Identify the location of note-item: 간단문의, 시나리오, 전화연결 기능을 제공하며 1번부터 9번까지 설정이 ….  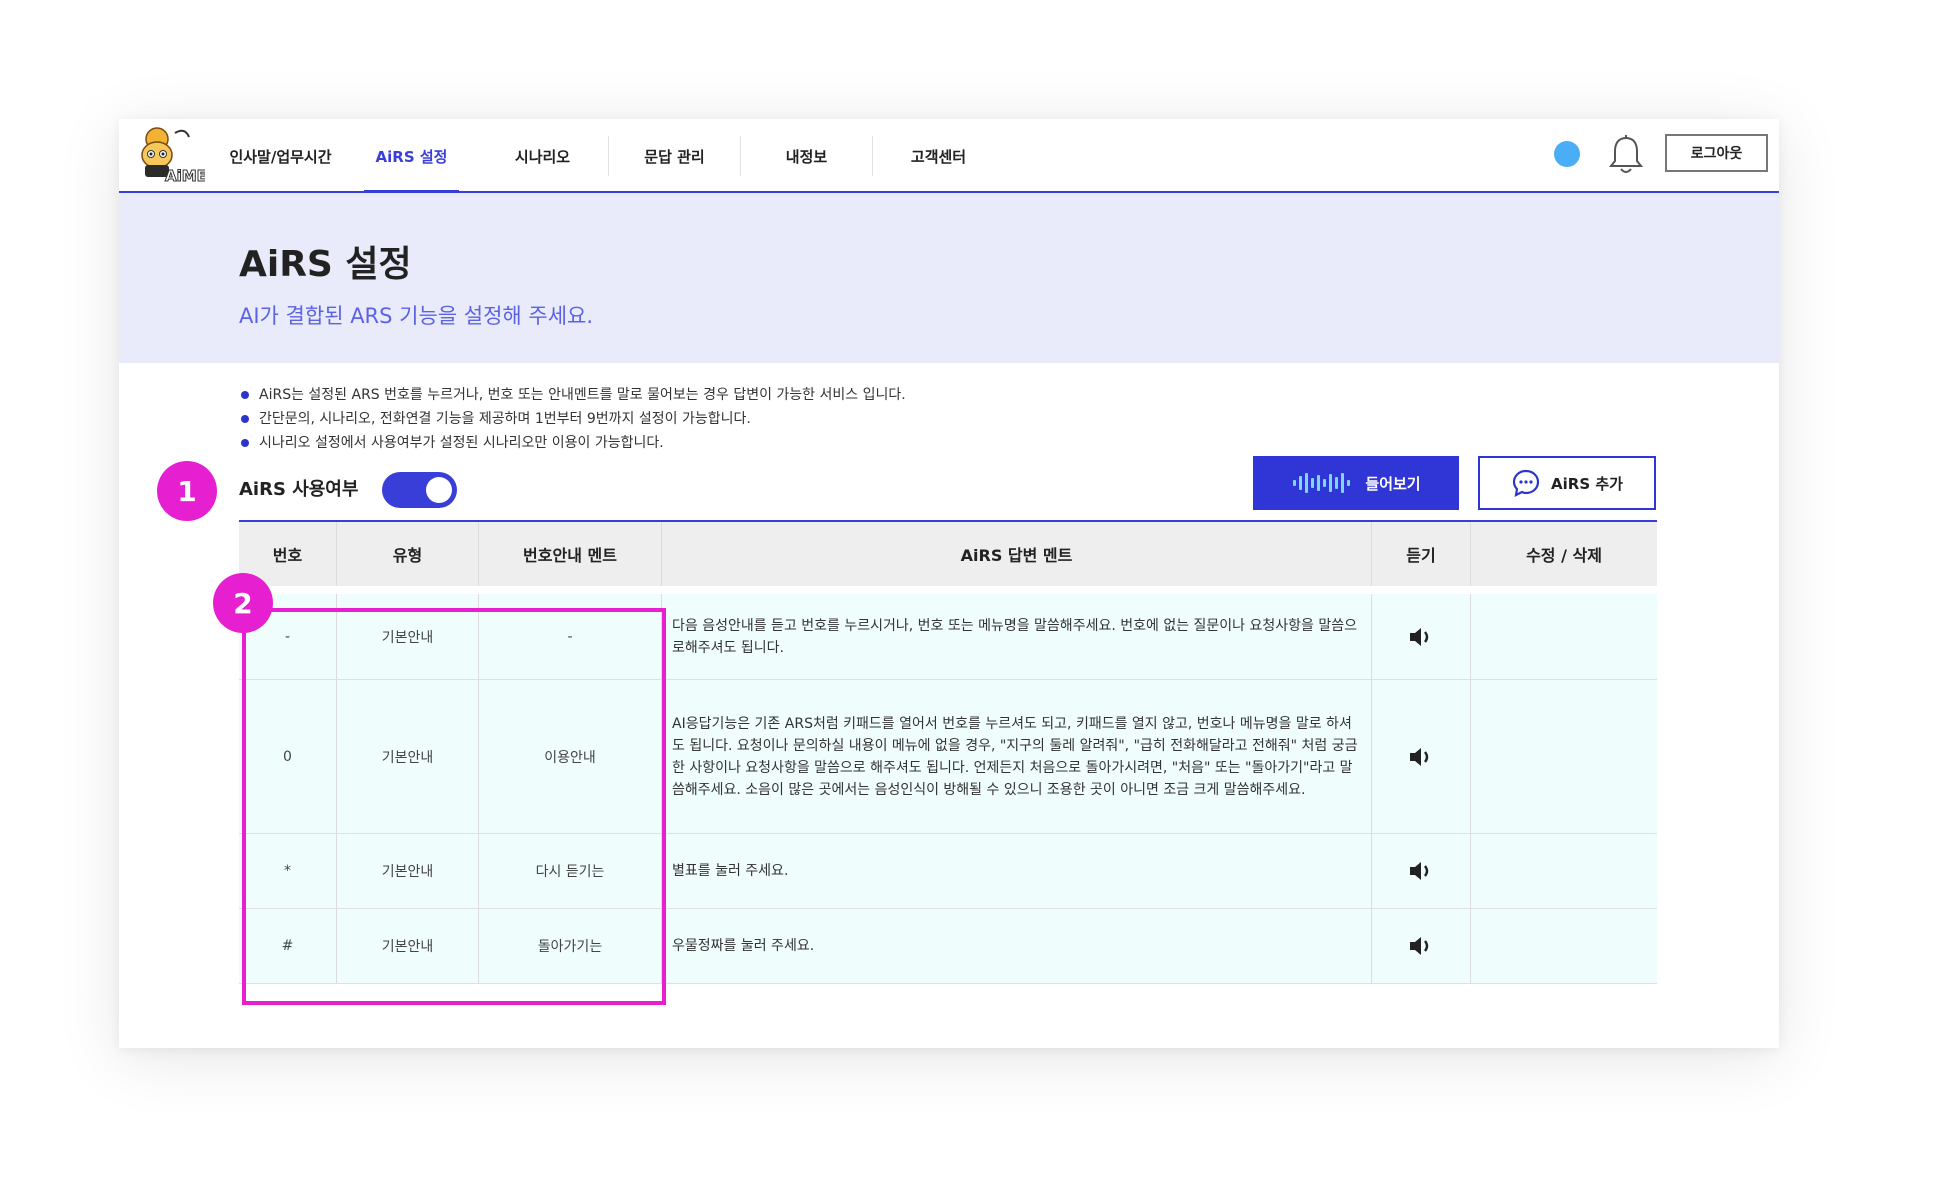
(572, 419).